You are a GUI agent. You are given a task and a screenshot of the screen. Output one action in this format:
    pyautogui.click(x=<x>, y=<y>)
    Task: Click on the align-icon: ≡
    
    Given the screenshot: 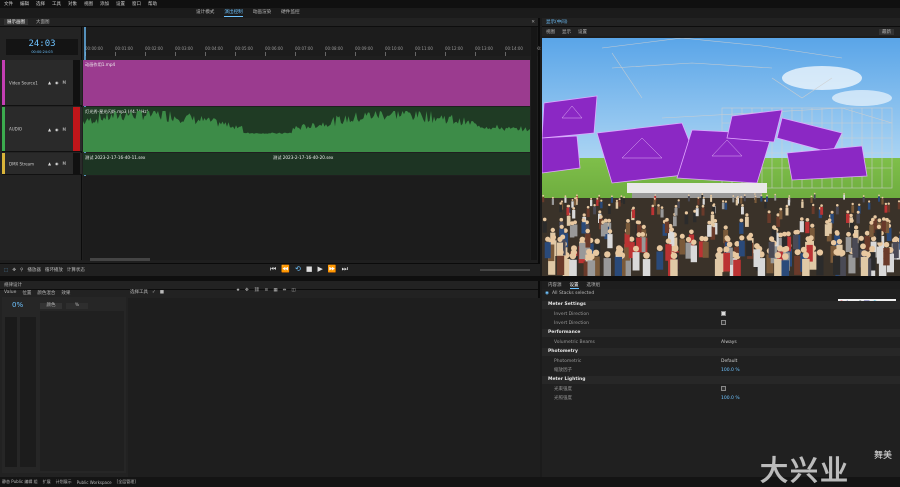 What is the action you would take?
    pyautogui.click(x=267, y=290)
    